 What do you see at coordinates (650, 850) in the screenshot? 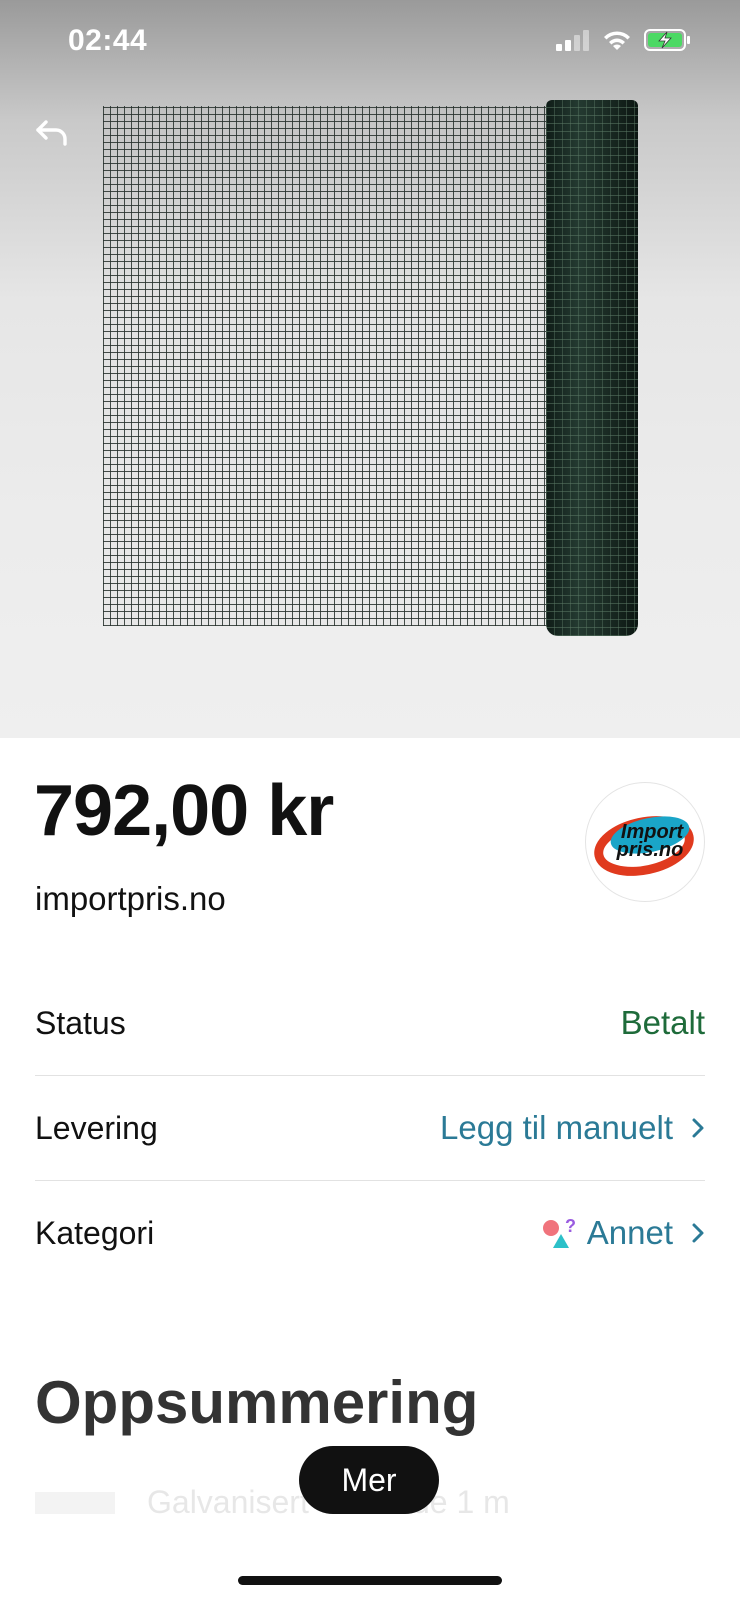
I see `logo-text-2: pris.no` at bounding box center [650, 850].